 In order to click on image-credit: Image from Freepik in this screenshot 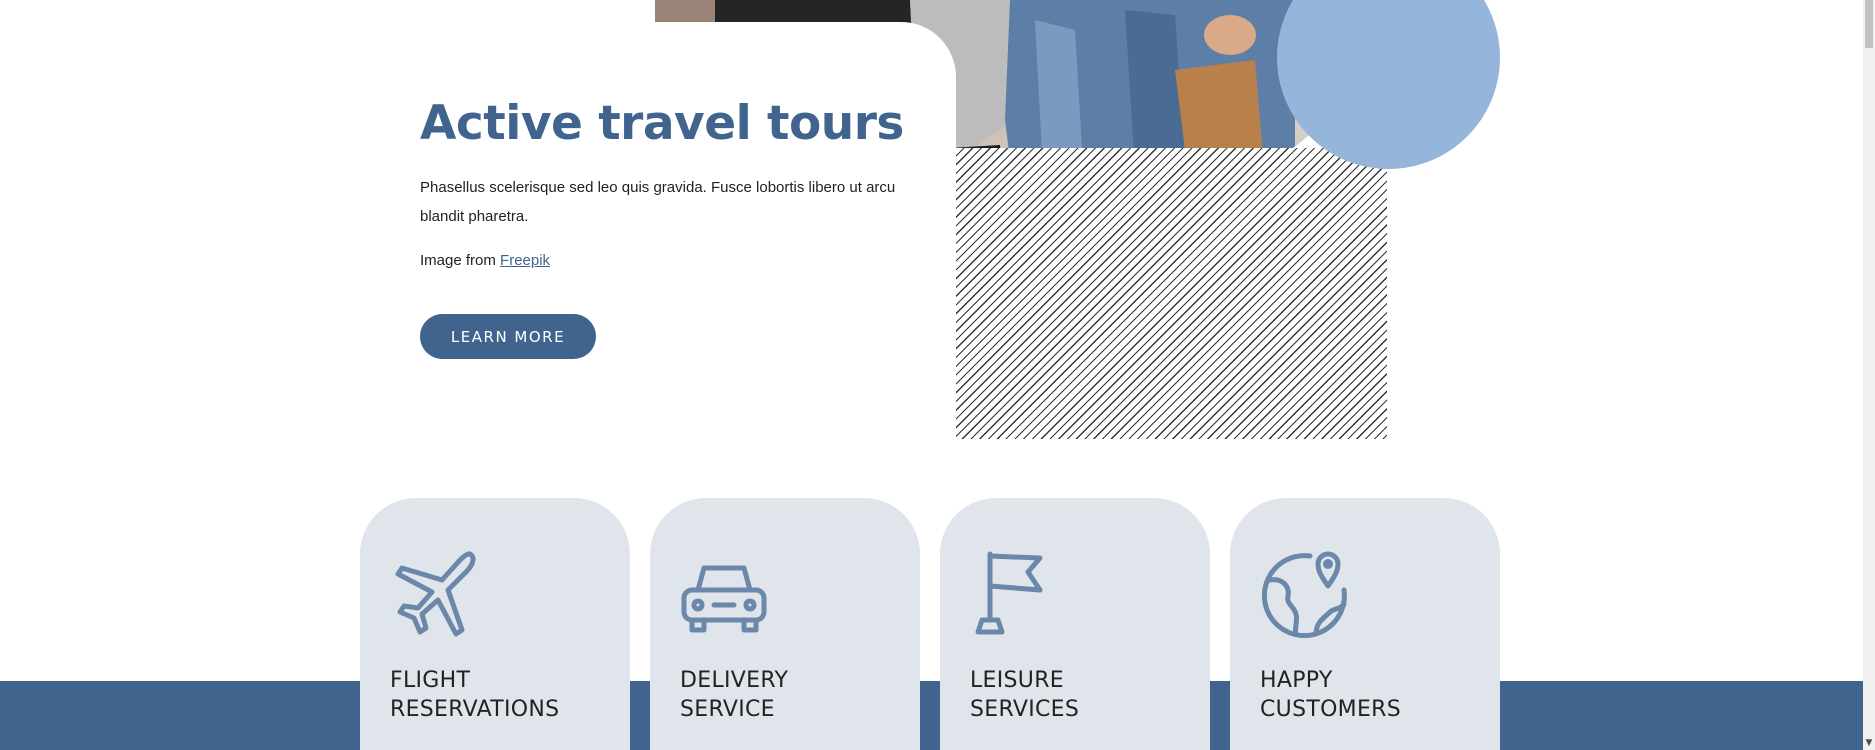, I will do `click(485, 260)`.